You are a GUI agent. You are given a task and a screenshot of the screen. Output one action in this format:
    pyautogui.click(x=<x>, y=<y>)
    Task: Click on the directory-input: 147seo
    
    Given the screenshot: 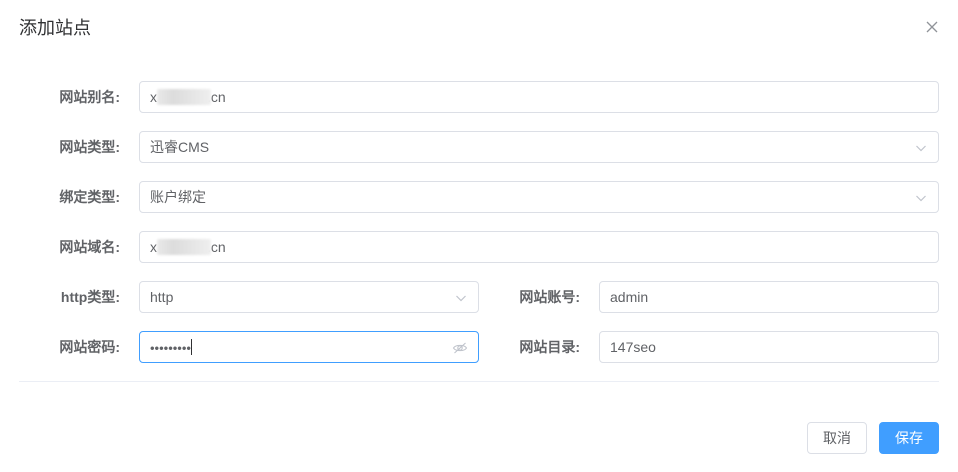 What is the action you would take?
    pyautogui.click(x=769, y=347)
    